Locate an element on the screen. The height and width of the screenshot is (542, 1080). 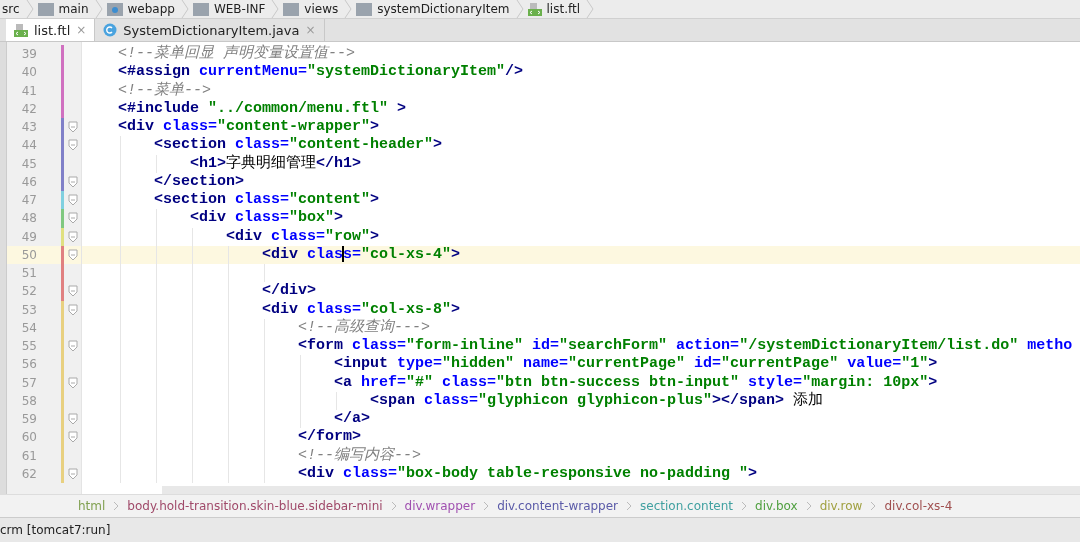
code-line: <!--菜单--> is located at coordinates (164, 90).